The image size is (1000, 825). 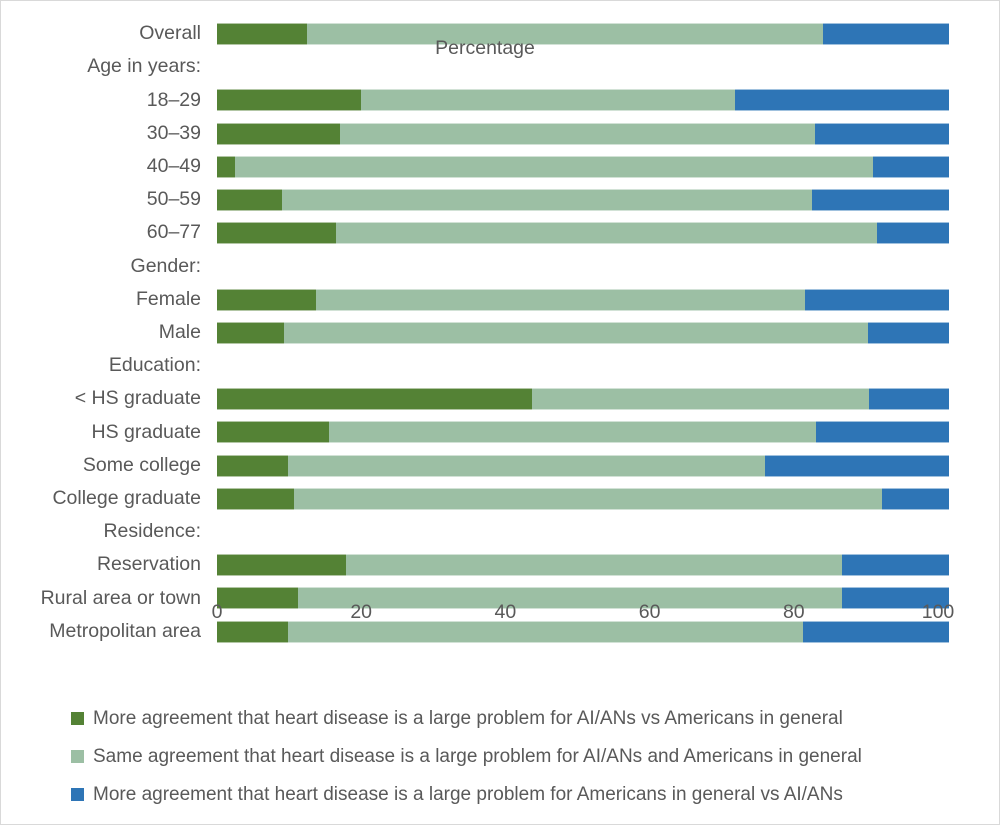 I want to click on category-header-label: Education:, so click(x=154, y=365).